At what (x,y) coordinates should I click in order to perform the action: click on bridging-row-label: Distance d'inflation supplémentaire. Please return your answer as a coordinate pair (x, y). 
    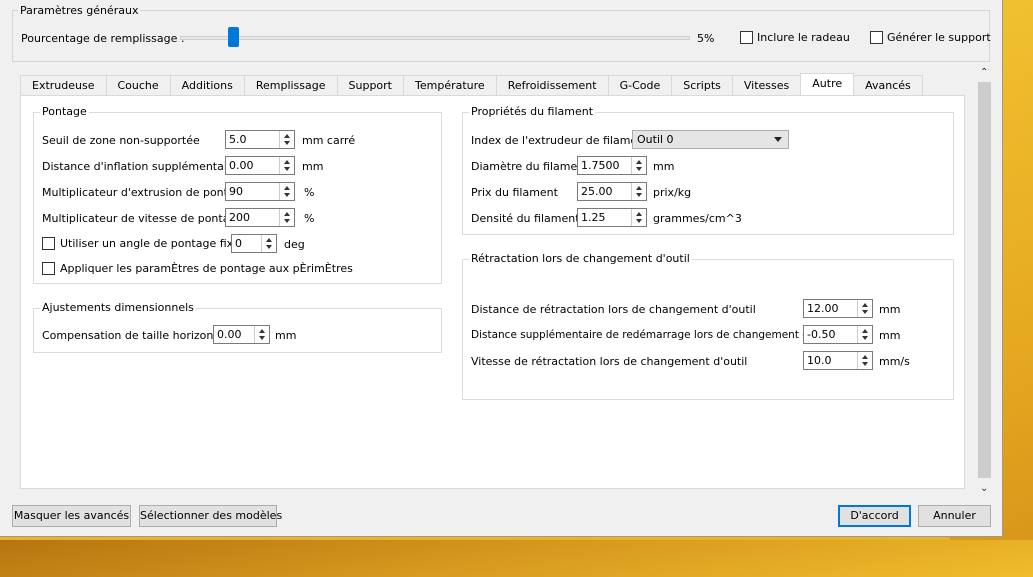
    Looking at the image, I should click on (140, 166).